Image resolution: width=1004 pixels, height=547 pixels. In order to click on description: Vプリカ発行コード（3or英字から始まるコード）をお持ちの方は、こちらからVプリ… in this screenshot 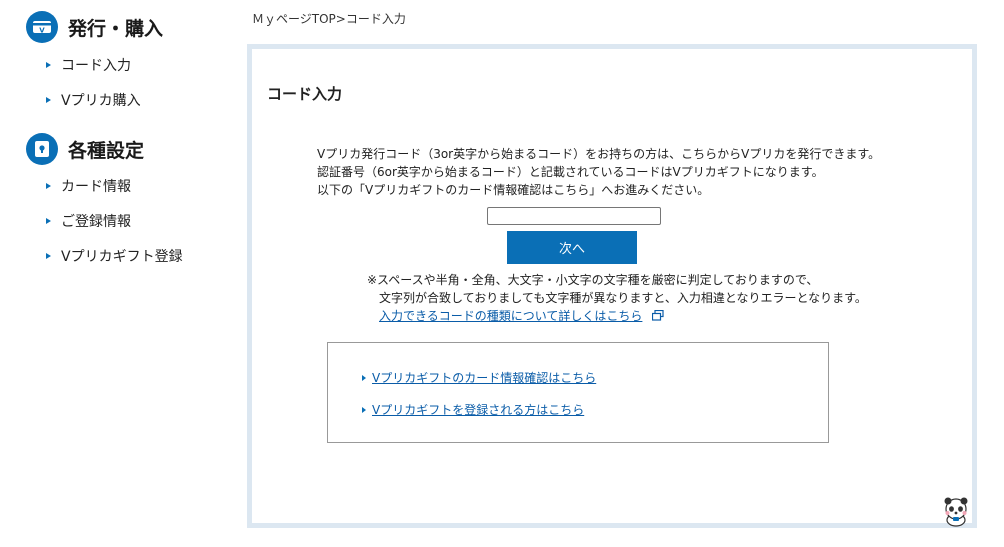, I will do `click(598, 172)`.